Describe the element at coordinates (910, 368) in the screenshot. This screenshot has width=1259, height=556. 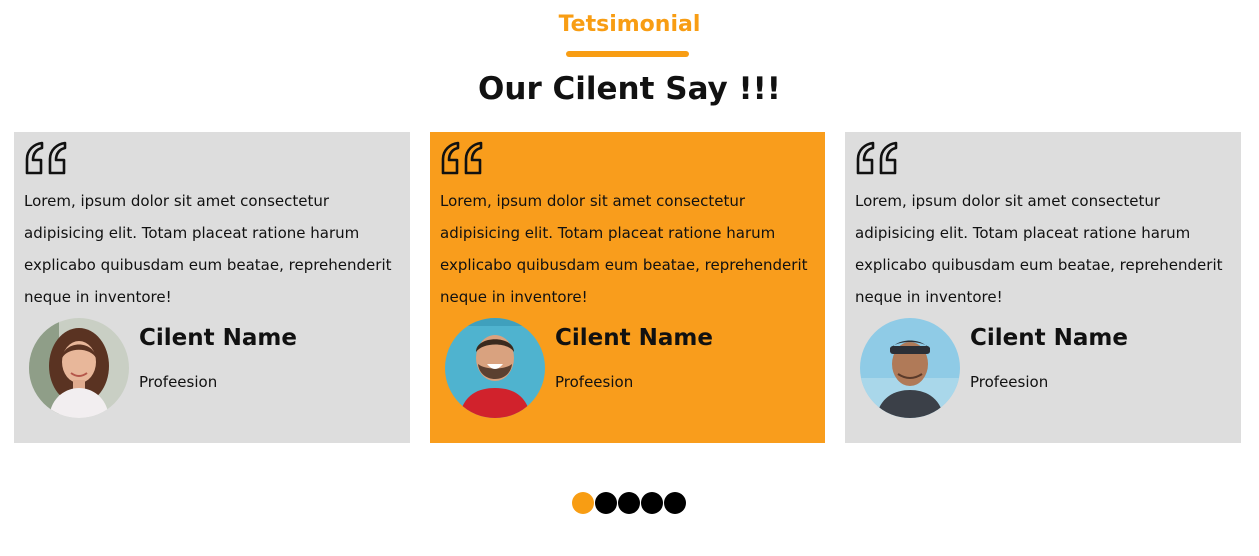
I see `man-cap-portrait-avatar` at that location.